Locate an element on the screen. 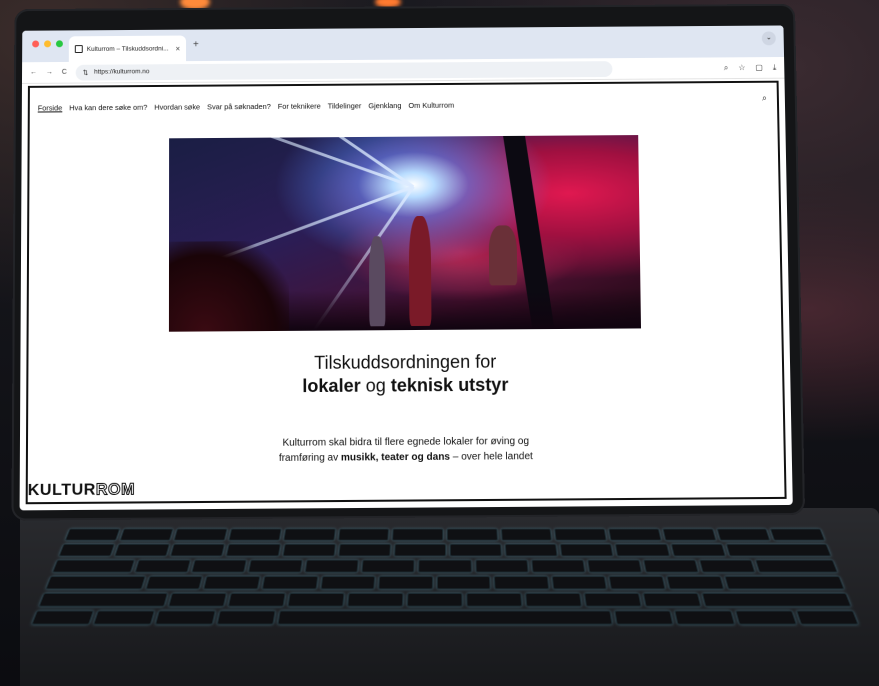 The width and height of the screenshot is (879, 686). browser-toolbar: ← → C ⇅ https://kulturrom.no ⌕ ☆ ▢ ⤓ is located at coordinates (403, 70).